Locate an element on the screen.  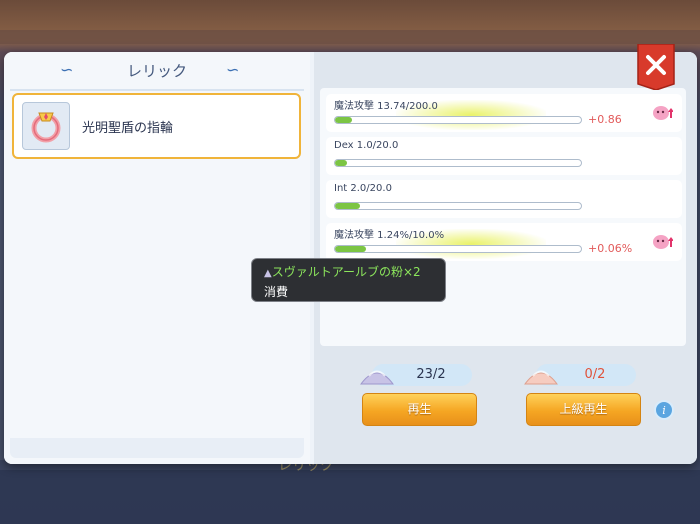
list-footer is located at coordinates (157, 448).